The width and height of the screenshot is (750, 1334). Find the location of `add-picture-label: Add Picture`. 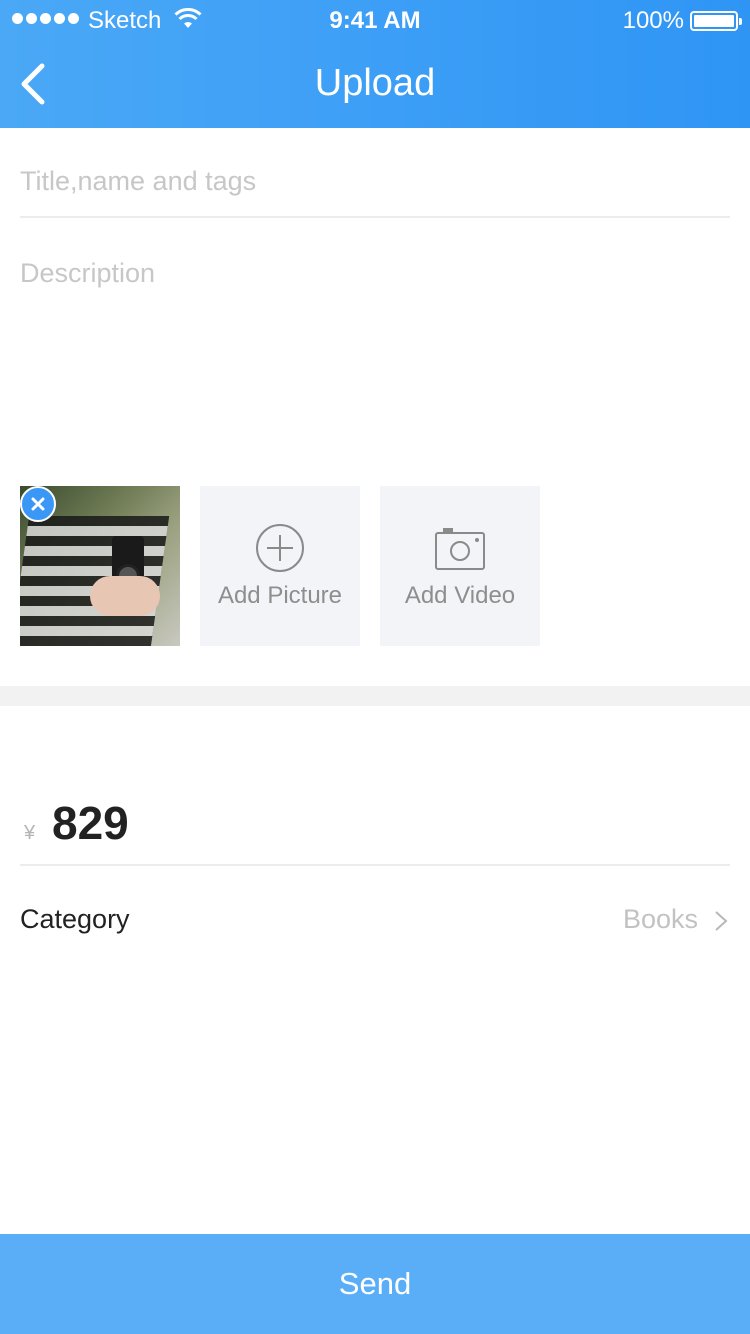

add-picture-label: Add Picture is located at coordinates (280, 595).